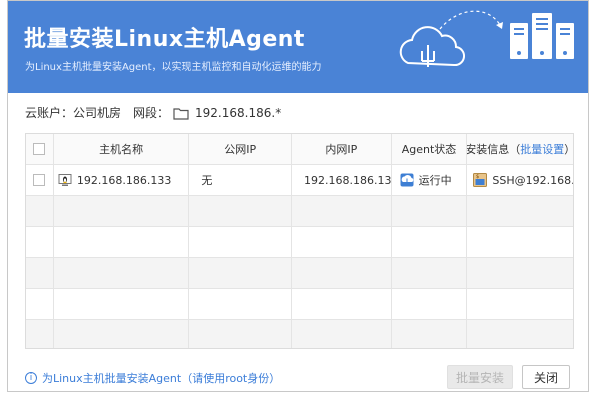 The image size is (600, 400). I want to click on bulk-settings-open-paren: （, so click(515, 149).